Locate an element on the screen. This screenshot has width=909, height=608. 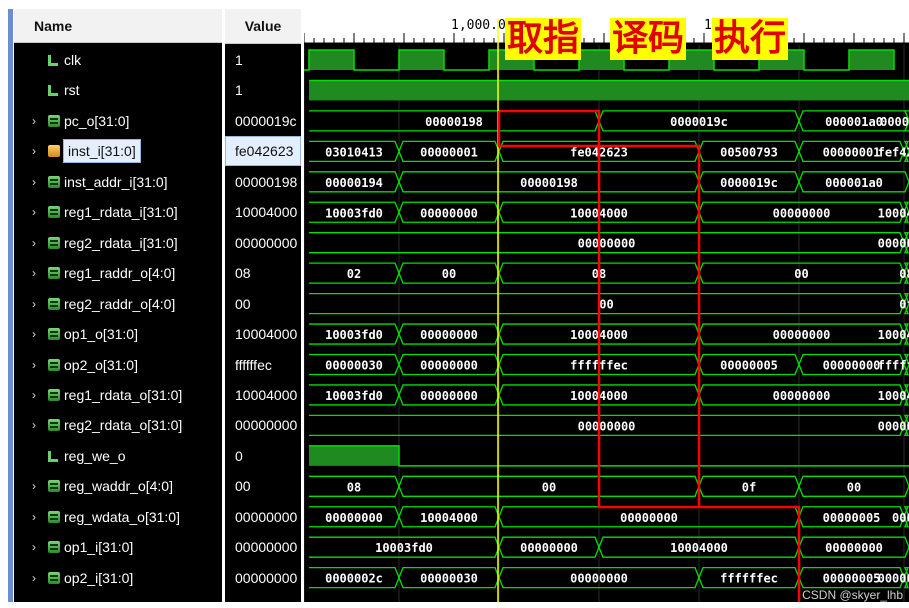
signal-row: › reg2_rdata_o[31:0] is located at coordinates (118, 425).